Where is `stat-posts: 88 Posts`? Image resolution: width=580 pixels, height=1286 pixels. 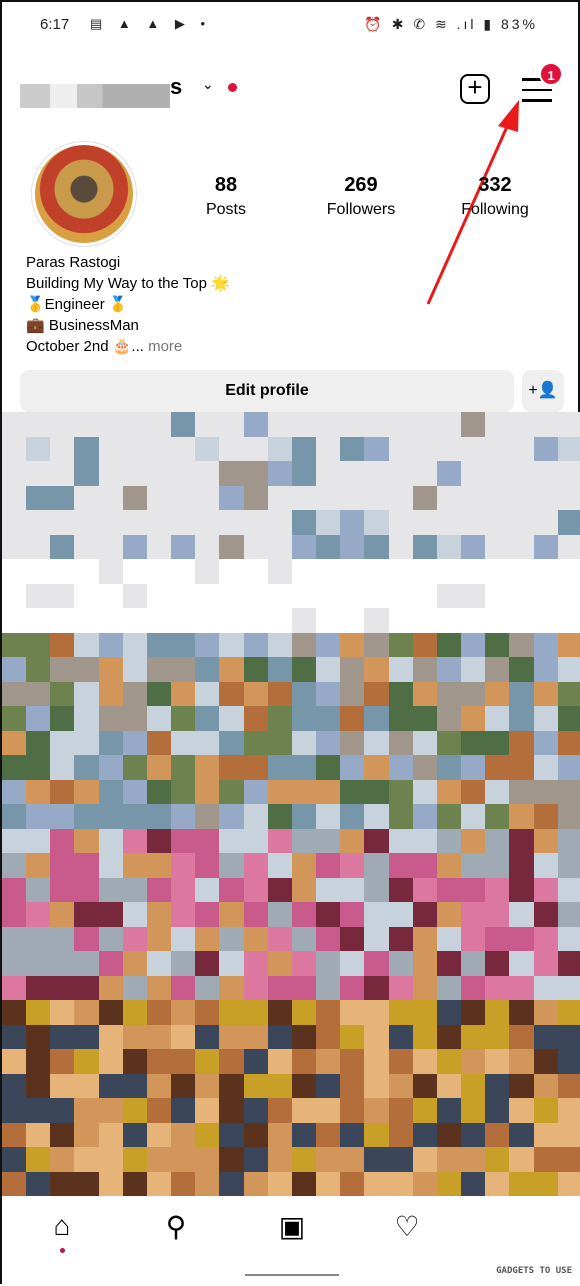 stat-posts: 88 Posts is located at coordinates (226, 196).